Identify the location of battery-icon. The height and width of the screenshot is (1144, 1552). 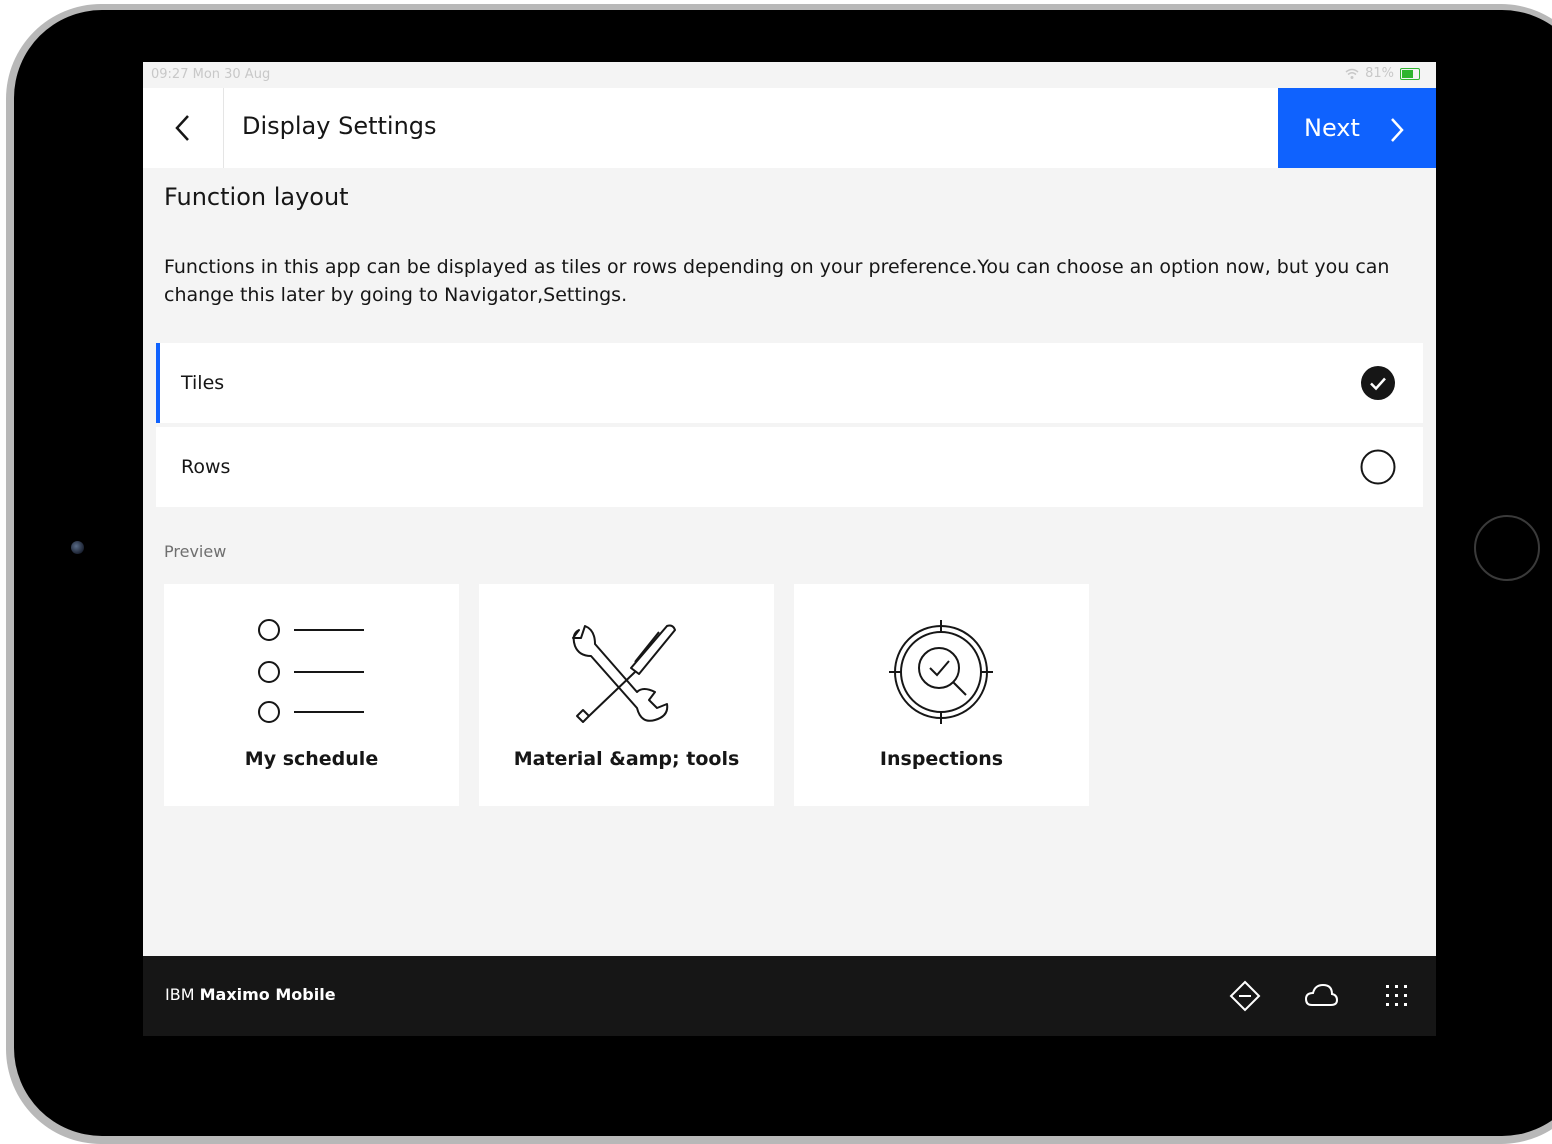
(1410, 73).